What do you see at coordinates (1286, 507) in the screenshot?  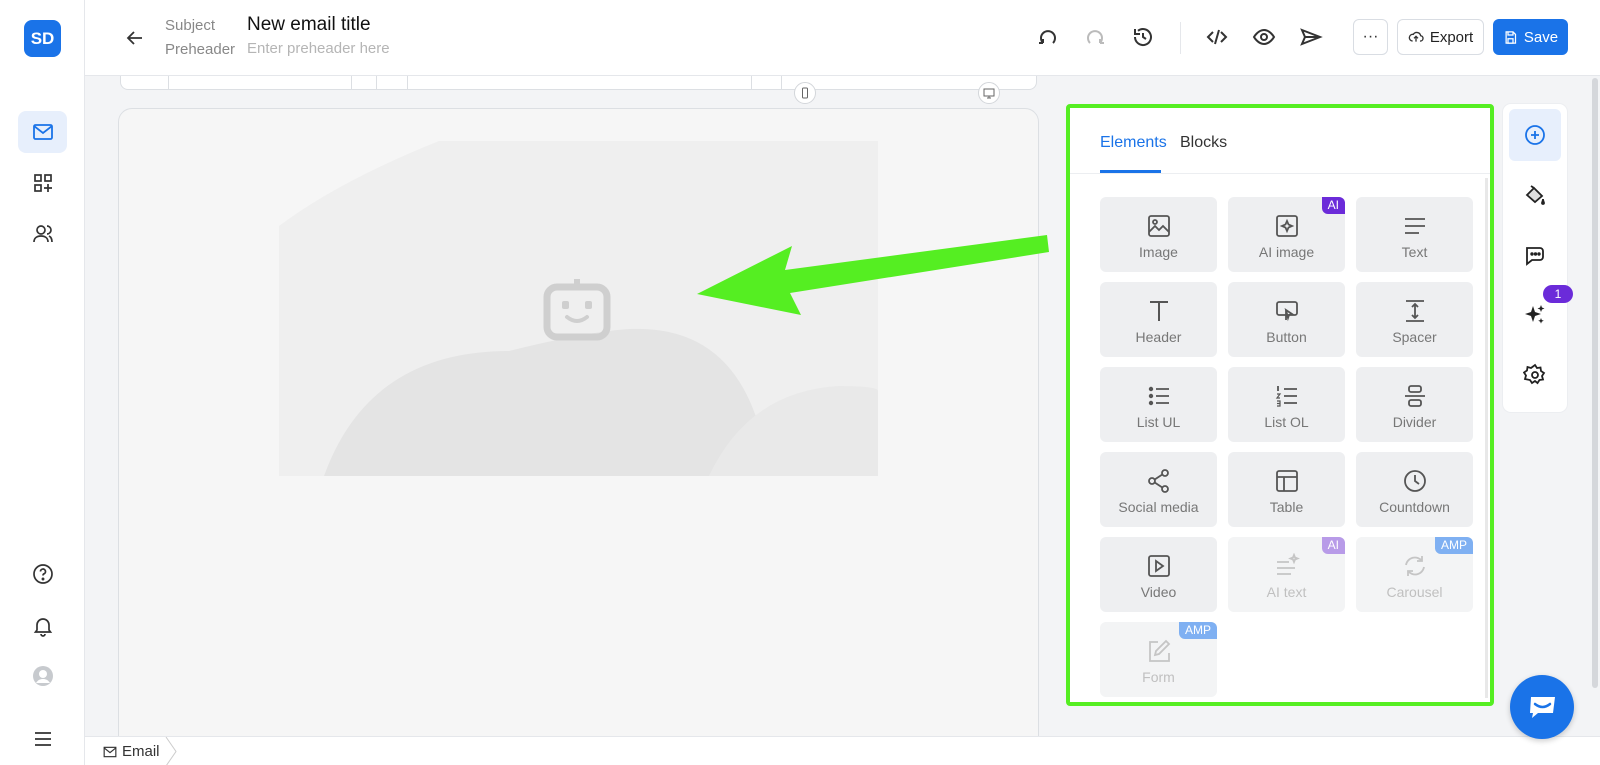 I see `element-table-label: Table` at bounding box center [1286, 507].